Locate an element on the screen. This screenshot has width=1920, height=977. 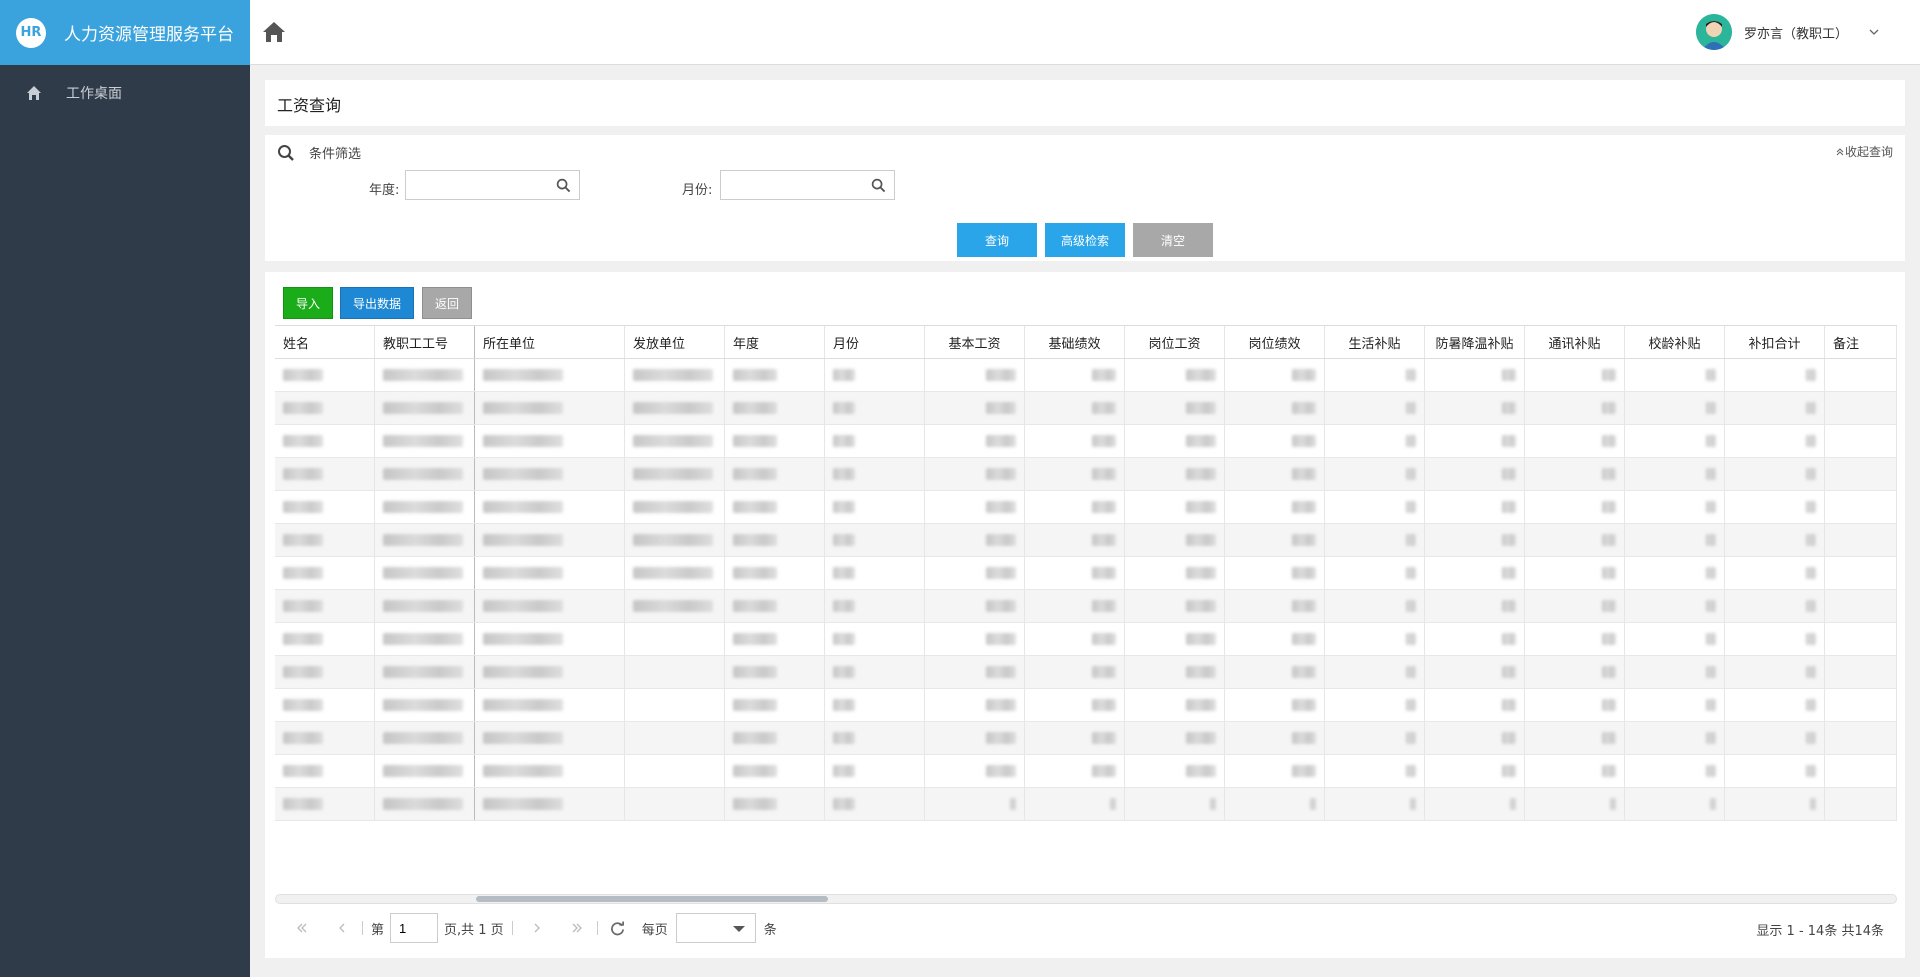
column-header: 月份 is located at coordinates (875, 342).